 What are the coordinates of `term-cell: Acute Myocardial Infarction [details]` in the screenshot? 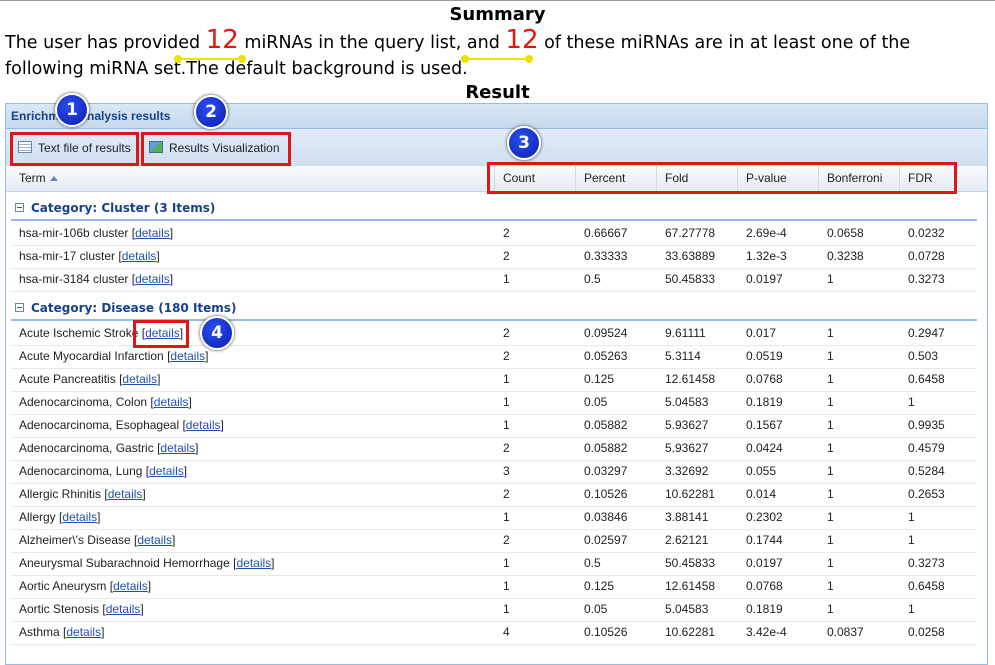 It's located at (114, 356).